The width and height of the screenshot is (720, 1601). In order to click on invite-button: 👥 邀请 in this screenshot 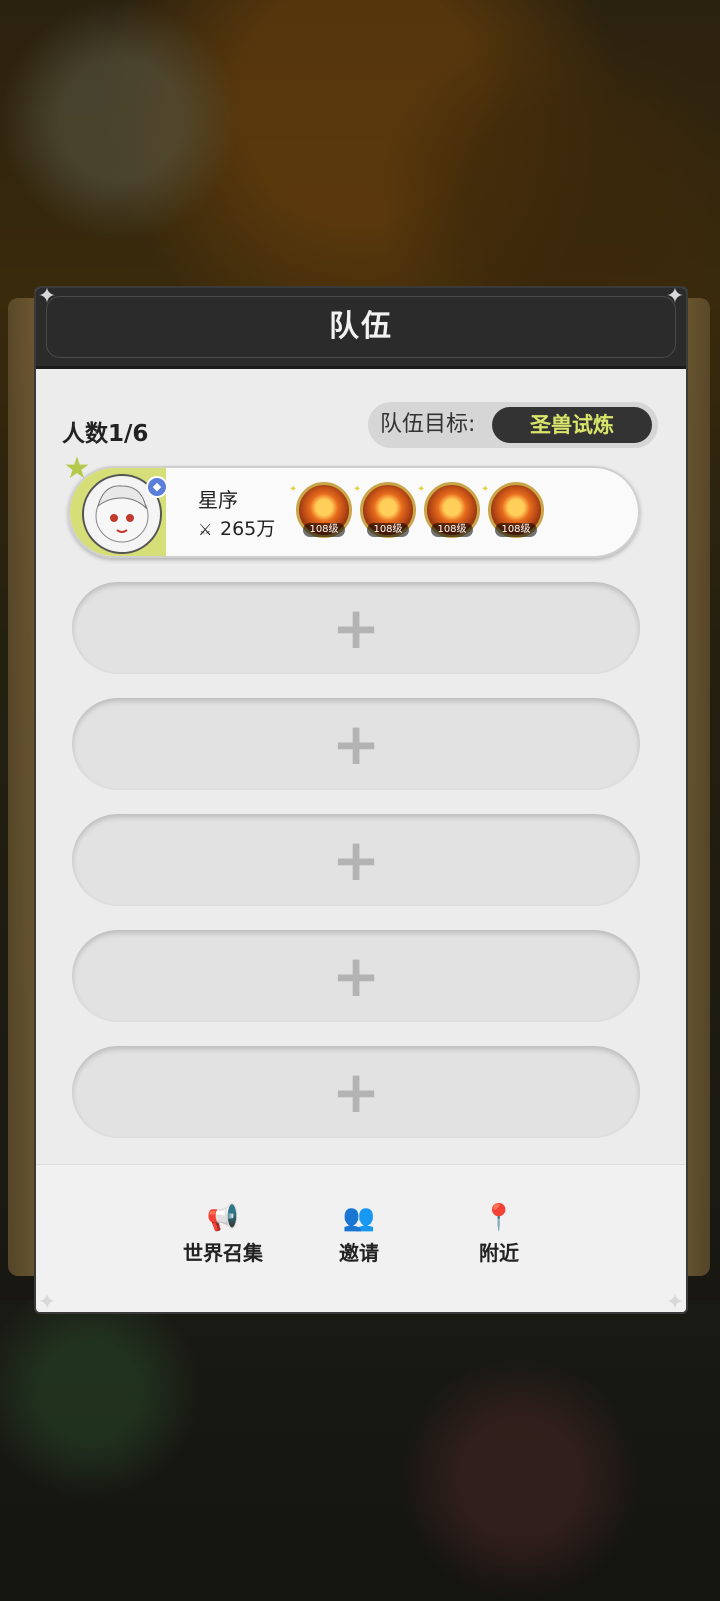, I will do `click(359, 1236)`.